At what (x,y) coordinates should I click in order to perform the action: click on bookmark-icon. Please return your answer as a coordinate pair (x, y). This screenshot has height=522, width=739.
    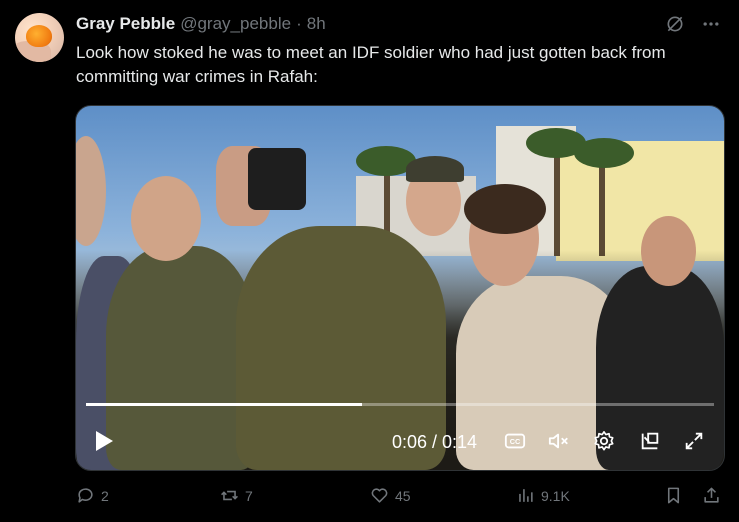
    Looking at the image, I should click on (673, 495).